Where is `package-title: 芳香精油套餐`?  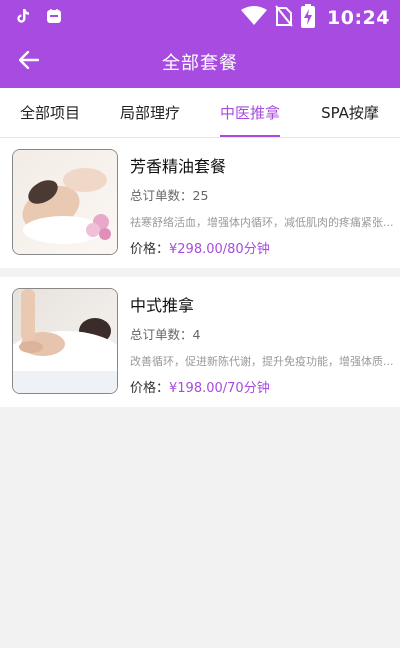 package-title: 芳香精油套餐 is located at coordinates (178, 166).